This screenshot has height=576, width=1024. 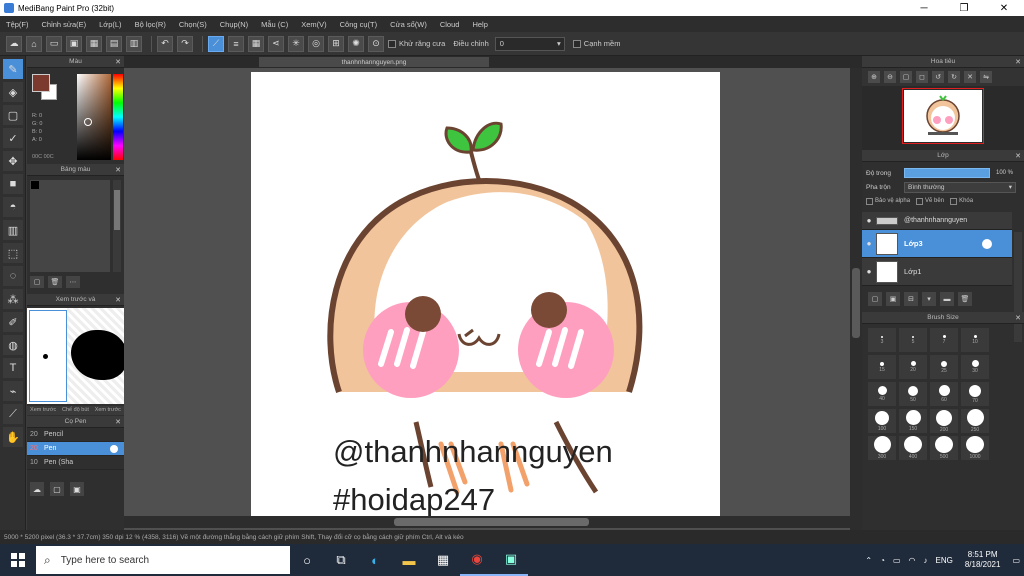 What do you see at coordinates (276, 43) in the screenshot?
I see `snap-vanish-icon: ⋖` at bounding box center [276, 43].